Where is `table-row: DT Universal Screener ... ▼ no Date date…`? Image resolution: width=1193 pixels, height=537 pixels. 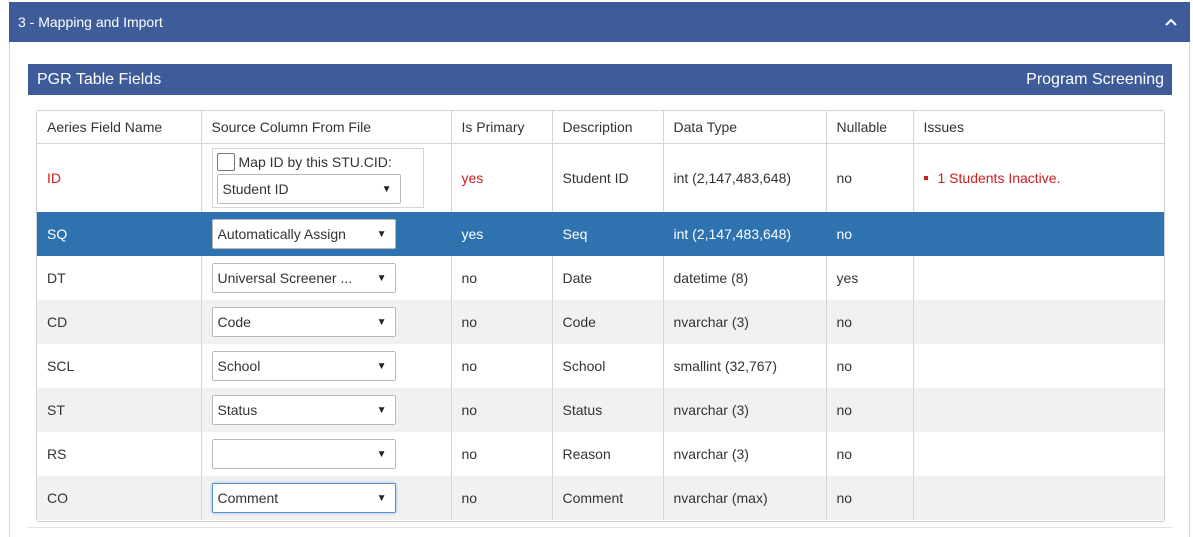 table-row: DT Universal Screener ... ▼ no Date date… is located at coordinates (600, 278).